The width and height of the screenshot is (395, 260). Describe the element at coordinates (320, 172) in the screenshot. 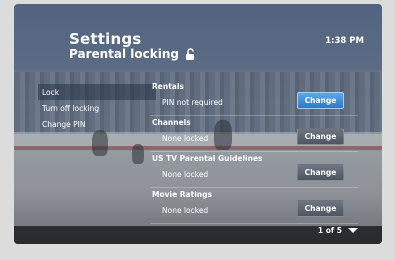

I see `change-tv-guidelines-button: Change` at that location.